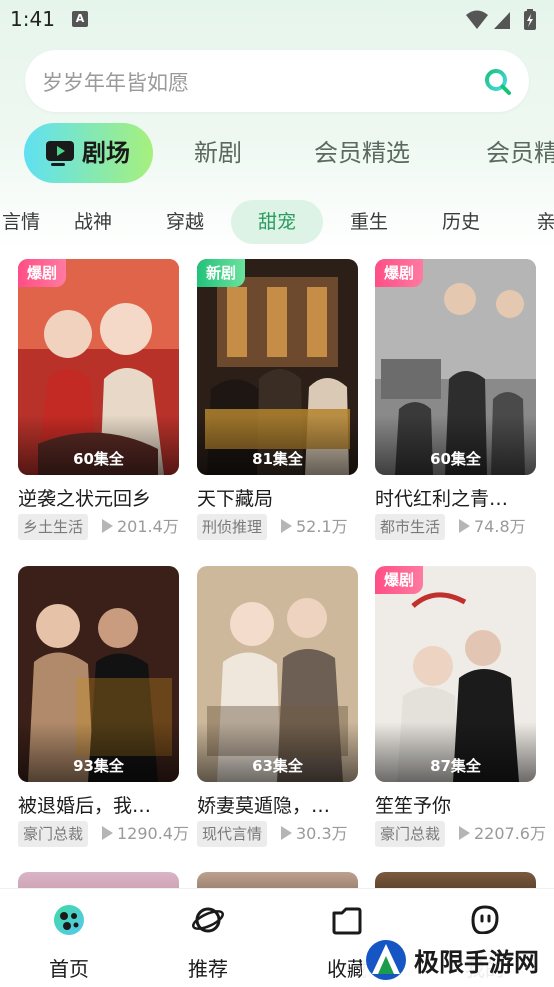 Image resolution: width=554 pixels, height=987 pixels. I want to click on genre-tag: 都市生活, so click(410, 527).